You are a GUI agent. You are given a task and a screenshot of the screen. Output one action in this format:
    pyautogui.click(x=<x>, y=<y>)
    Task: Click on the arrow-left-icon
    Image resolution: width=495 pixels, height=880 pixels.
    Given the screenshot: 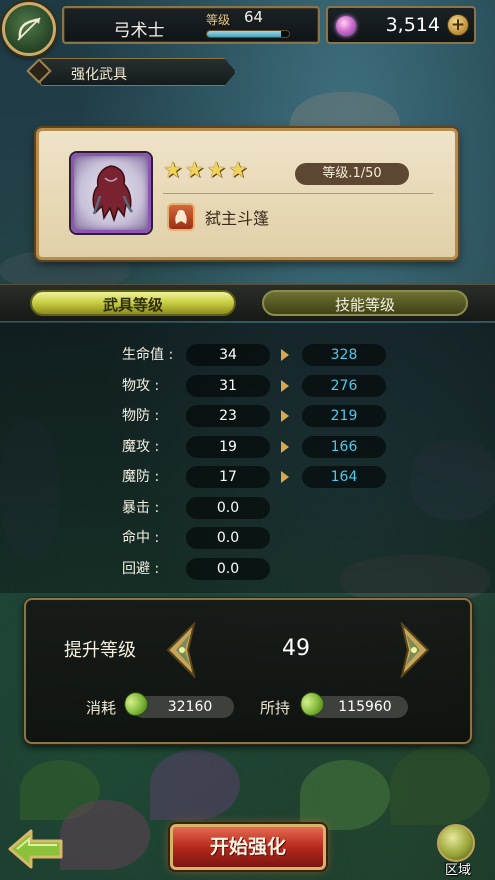 What is the action you would take?
    pyautogui.click(x=35, y=849)
    